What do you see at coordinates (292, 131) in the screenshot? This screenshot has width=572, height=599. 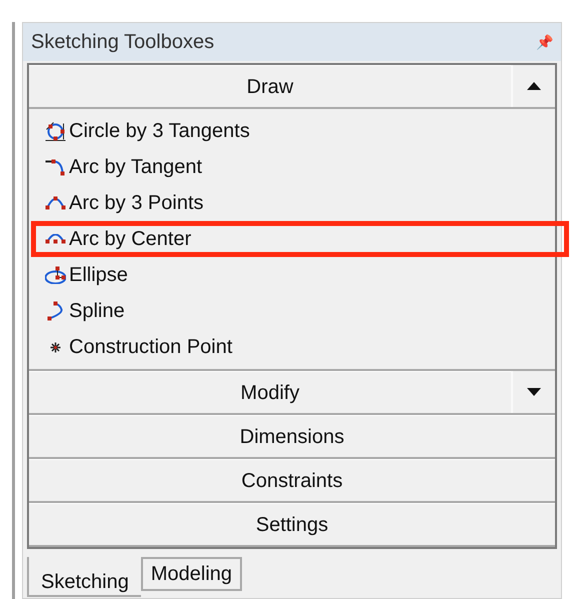 I see `tool-item: Circle by 3 Tangents` at bounding box center [292, 131].